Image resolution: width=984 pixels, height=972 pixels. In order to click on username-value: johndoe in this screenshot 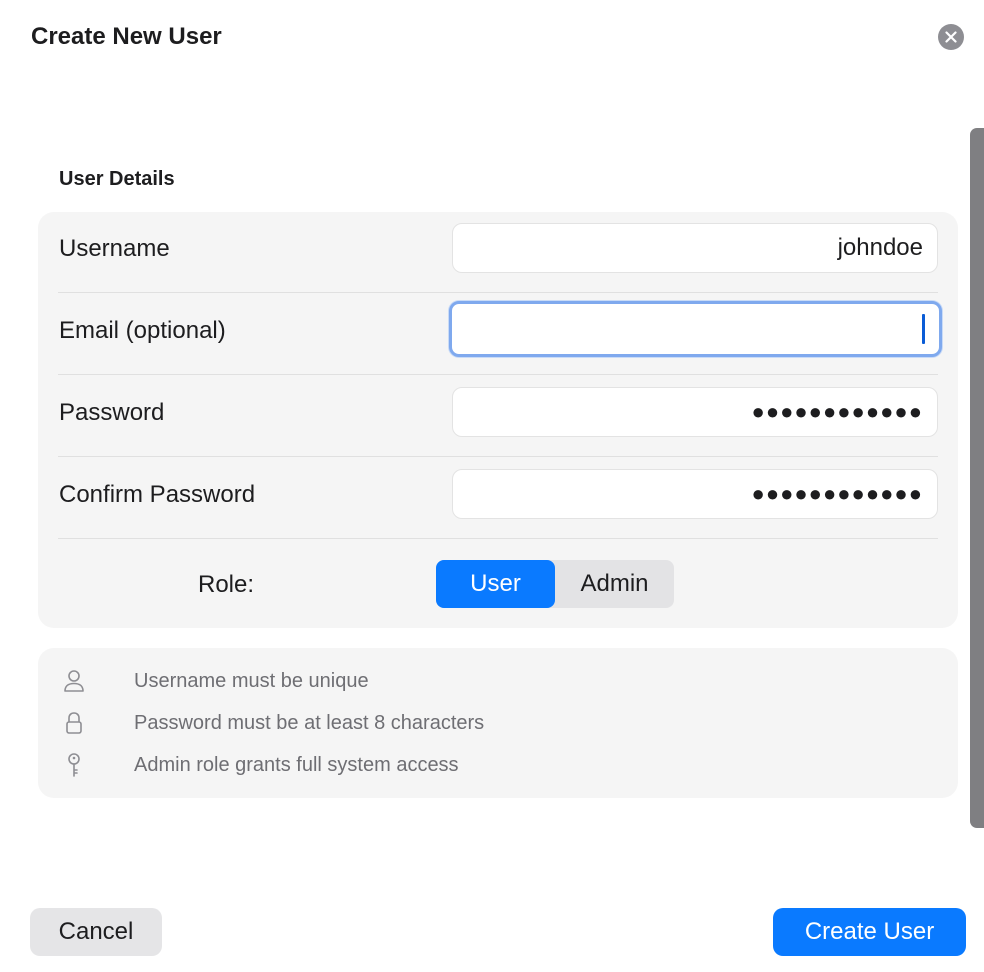, I will do `click(880, 247)`.